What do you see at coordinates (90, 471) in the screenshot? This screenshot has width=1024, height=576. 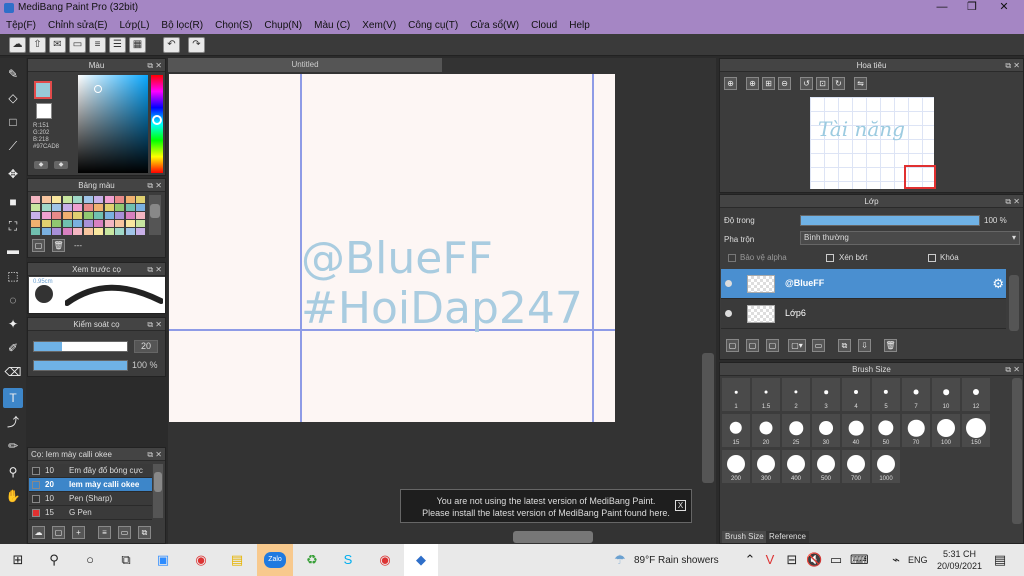 I see `brush-list-item: 10 Em đây đổ bóng cực` at bounding box center [90, 471].